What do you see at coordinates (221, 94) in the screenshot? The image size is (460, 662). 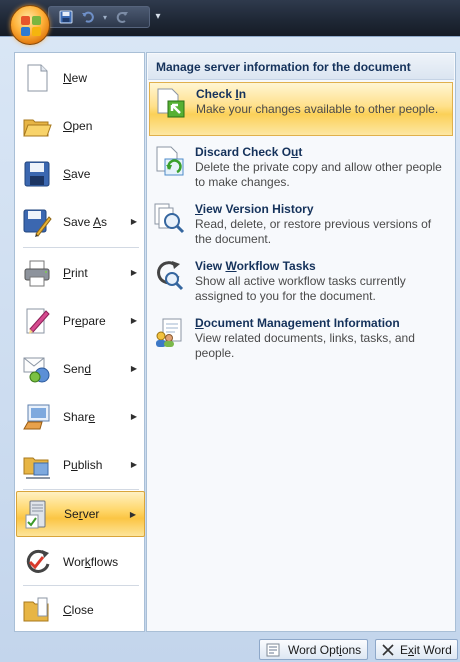 I see `submenu-item-title: Check In` at bounding box center [221, 94].